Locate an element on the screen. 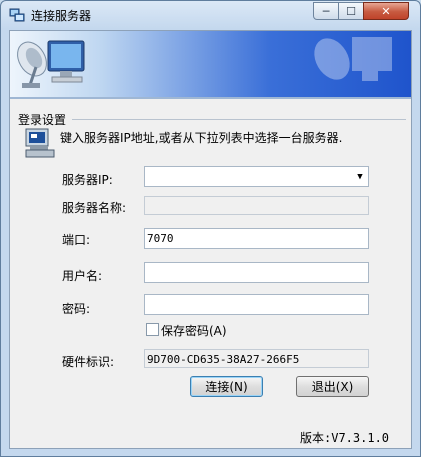  banner-divider is located at coordinates (210, 98).